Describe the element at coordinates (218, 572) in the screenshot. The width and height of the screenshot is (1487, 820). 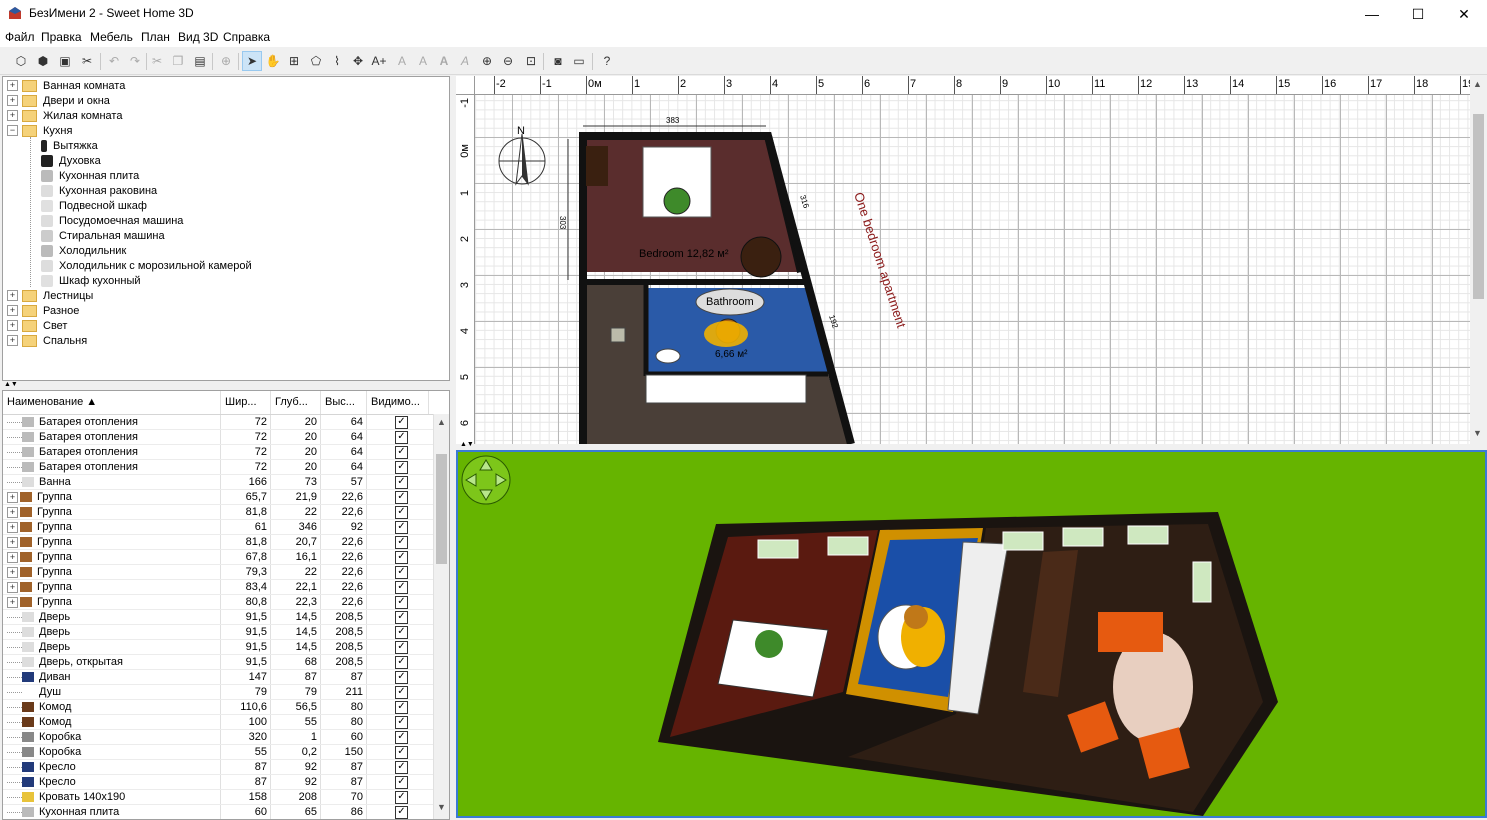
I see `table-row: + Группа 79,3 22 22,6 ✓` at that location.